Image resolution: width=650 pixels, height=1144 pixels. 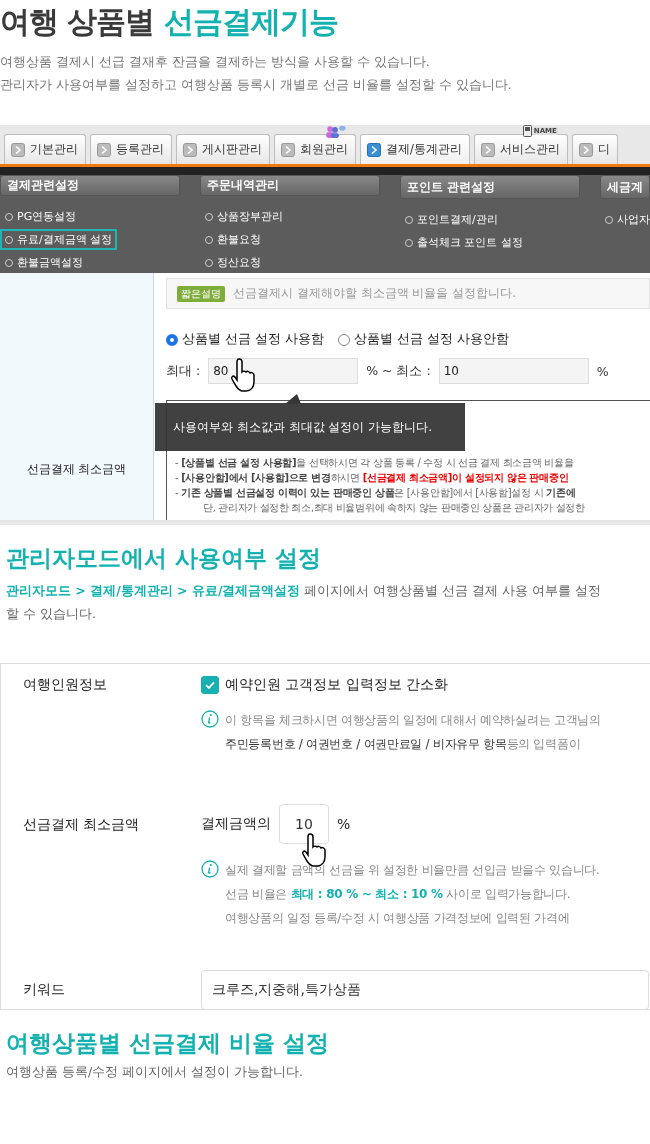 I want to click on menu-tab: 결제/통계관리, so click(x=415, y=149).